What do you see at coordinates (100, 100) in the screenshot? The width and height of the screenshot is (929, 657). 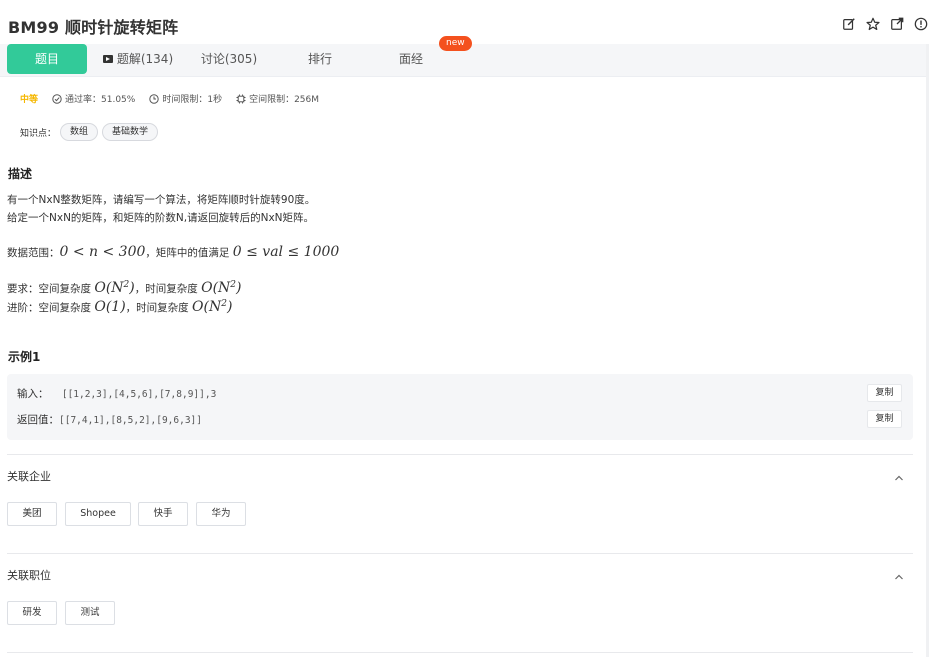 I see `pass-rate-text: 通过率：51.05%` at bounding box center [100, 100].